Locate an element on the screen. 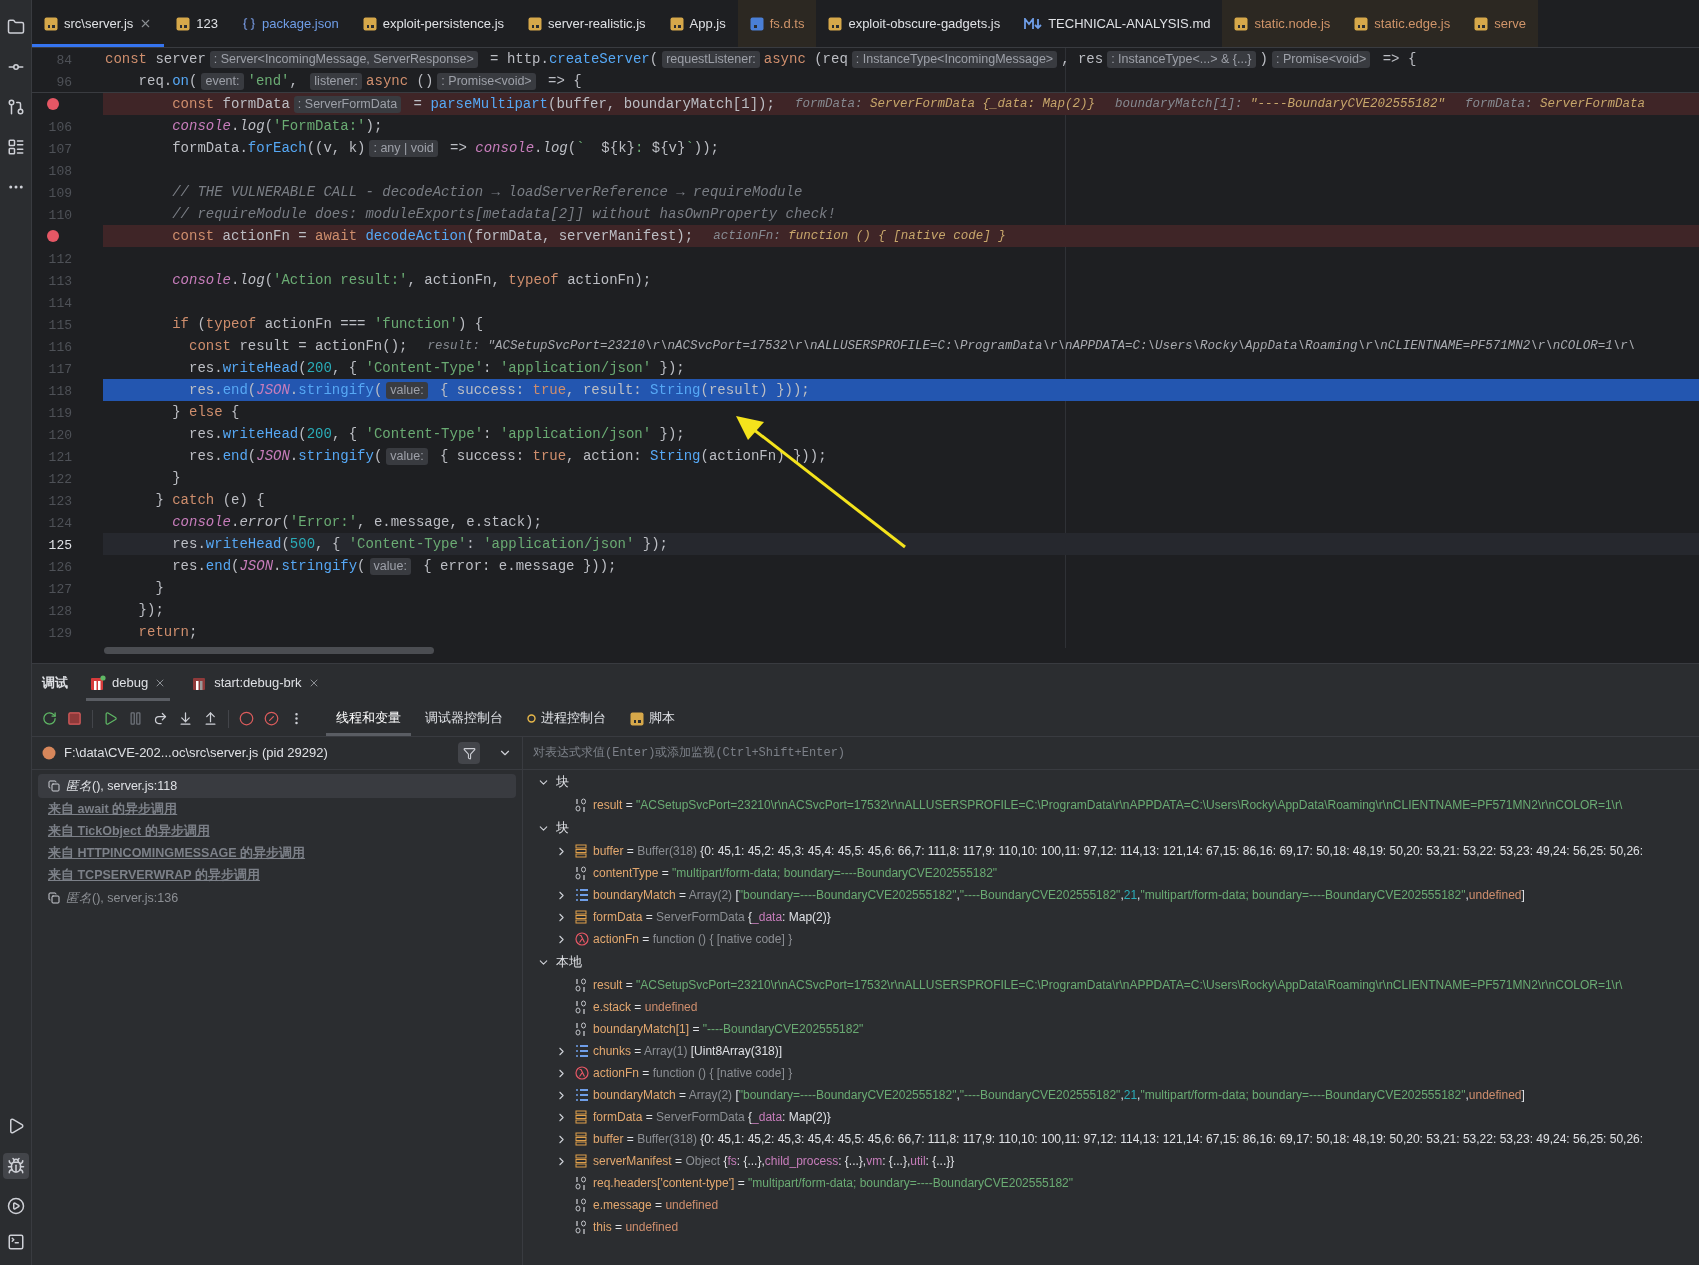  filter-button is located at coordinates (469, 753).